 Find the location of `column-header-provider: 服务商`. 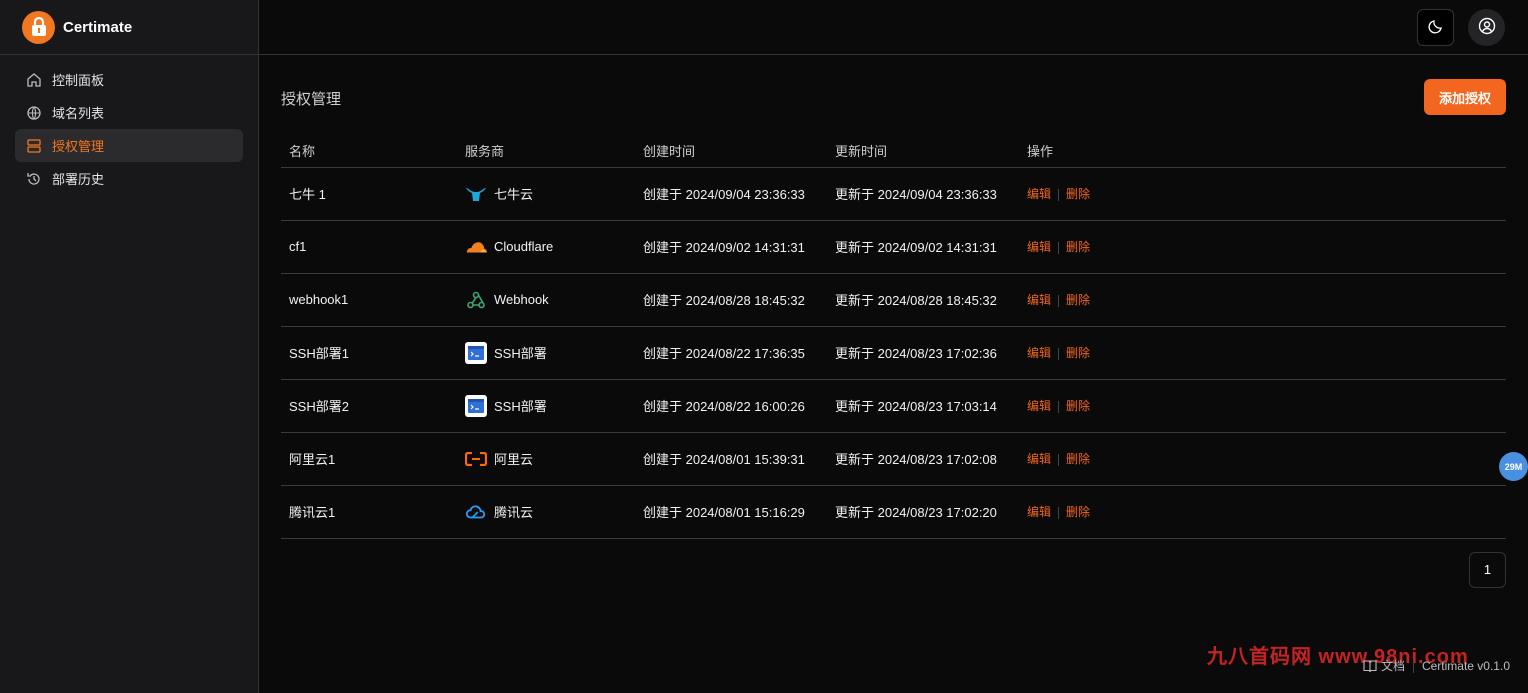

column-header-provider: 服务商 is located at coordinates (546, 151).